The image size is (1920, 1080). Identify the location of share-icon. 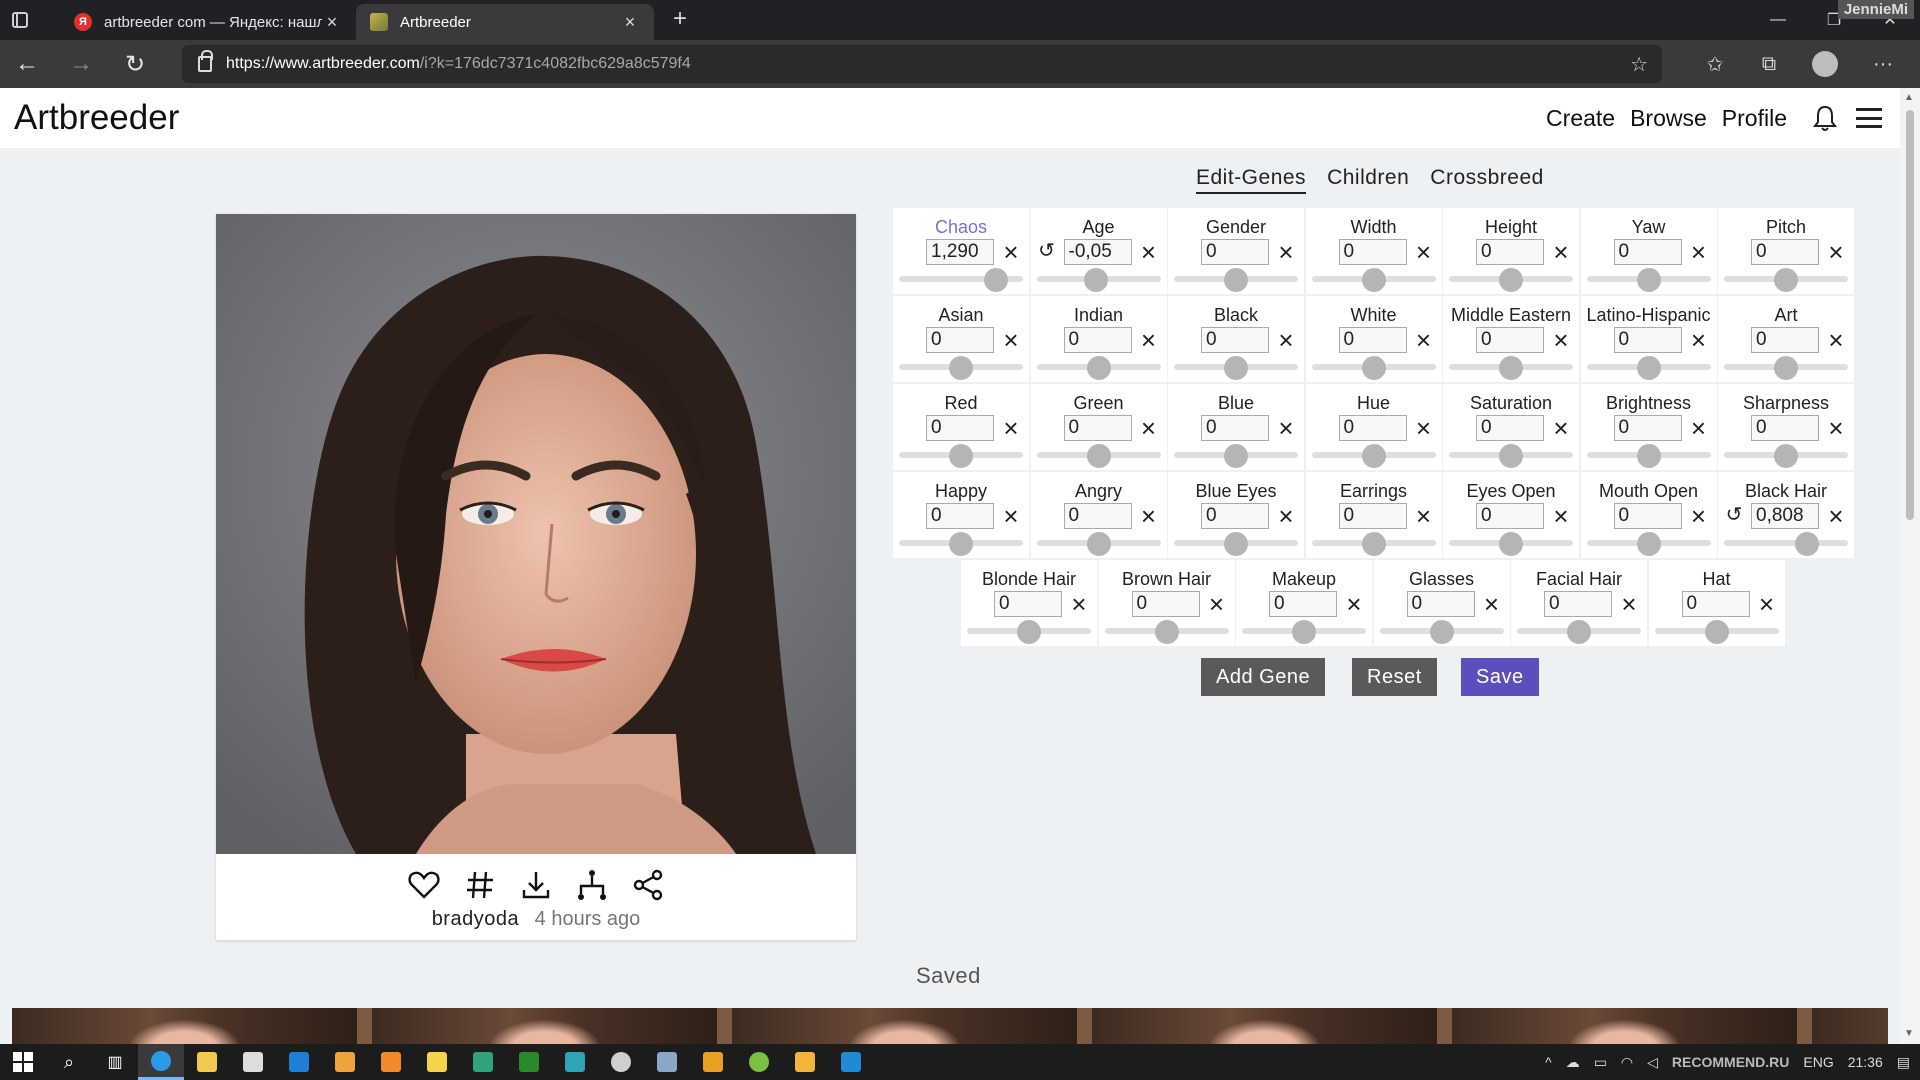
(648, 885).